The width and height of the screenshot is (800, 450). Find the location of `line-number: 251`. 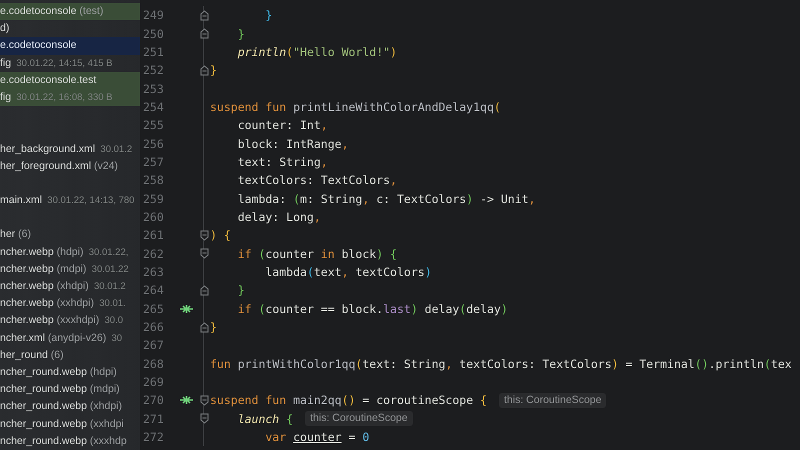

line-number: 251 is located at coordinates (153, 51).